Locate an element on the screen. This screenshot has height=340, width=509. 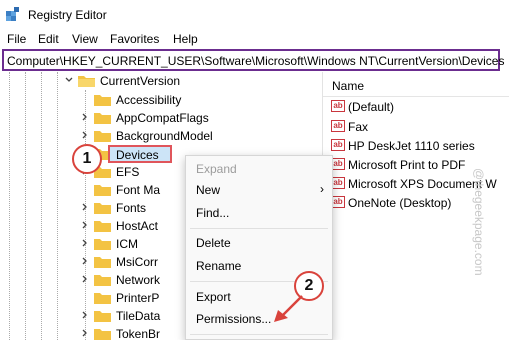
menu-item-new: New is located at coordinates (208, 190).